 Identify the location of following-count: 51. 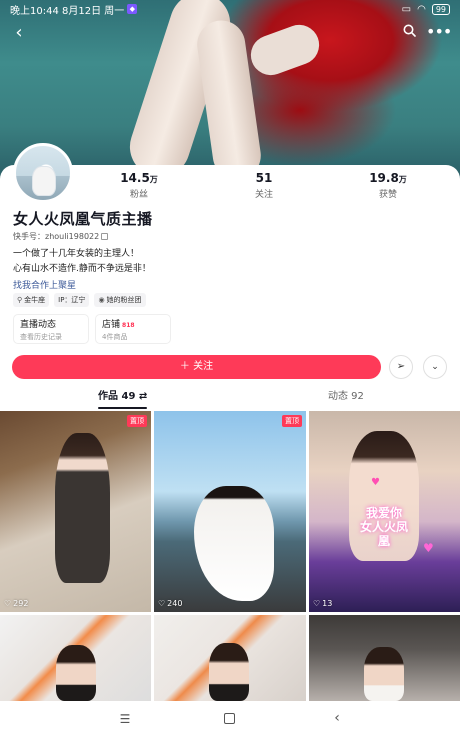
(264, 178).